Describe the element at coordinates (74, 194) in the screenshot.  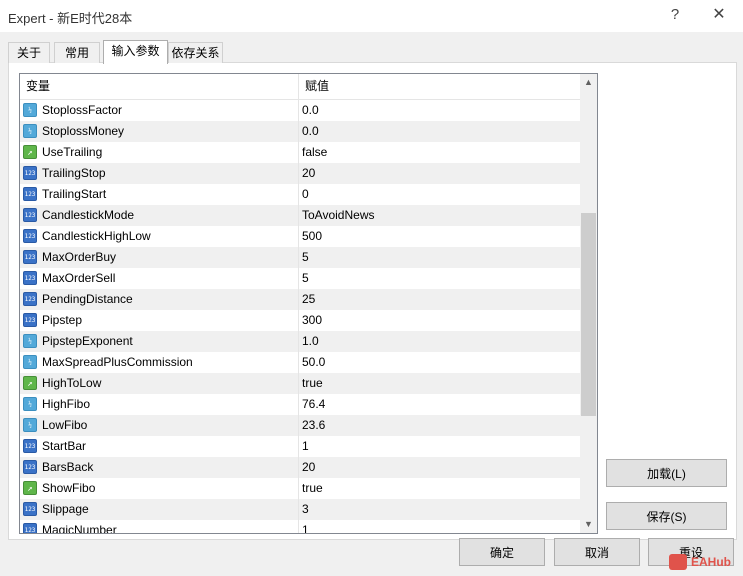
I see `parameter-name: TrailingStart` at that location.